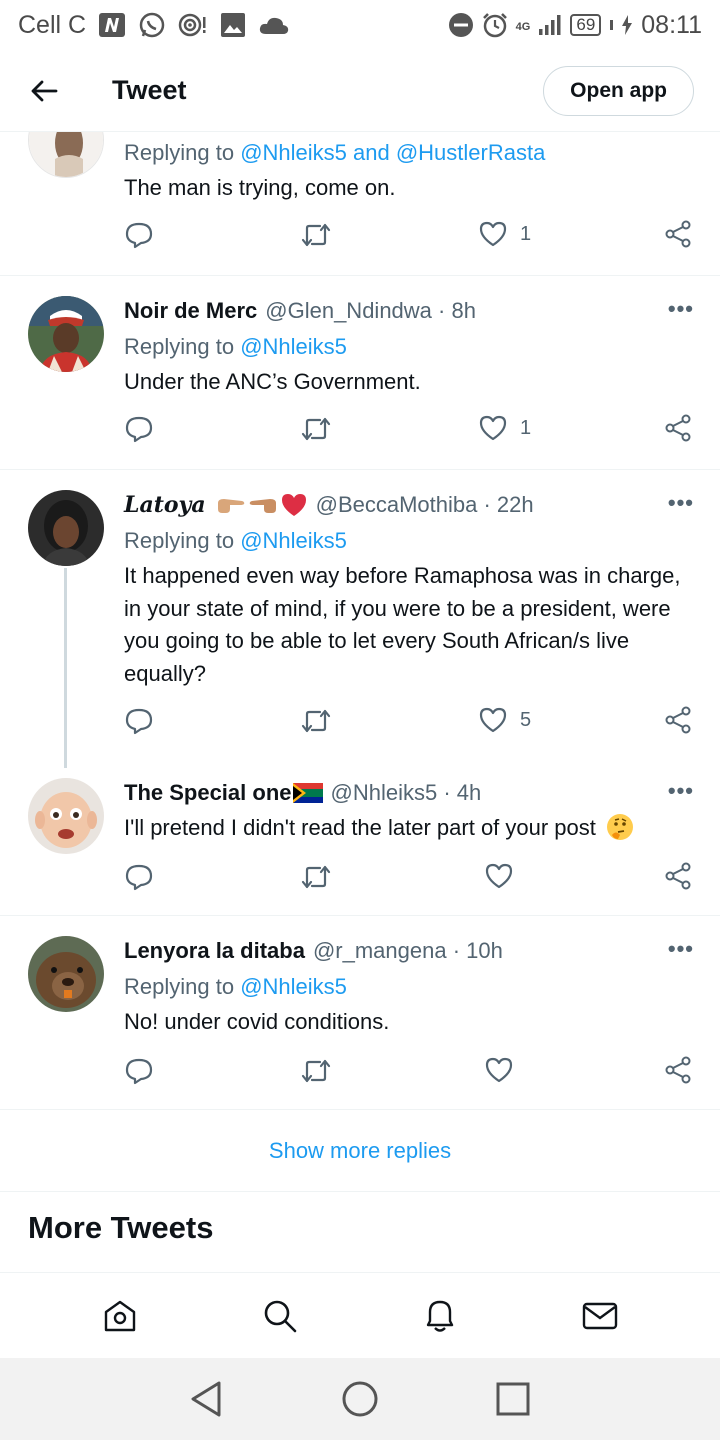 The width and height of the screenshot is (720, 1440). What do you see at coordinates (262, 505) in the screenshot?
I see `name-emojis` at bounding box center [262, 505].